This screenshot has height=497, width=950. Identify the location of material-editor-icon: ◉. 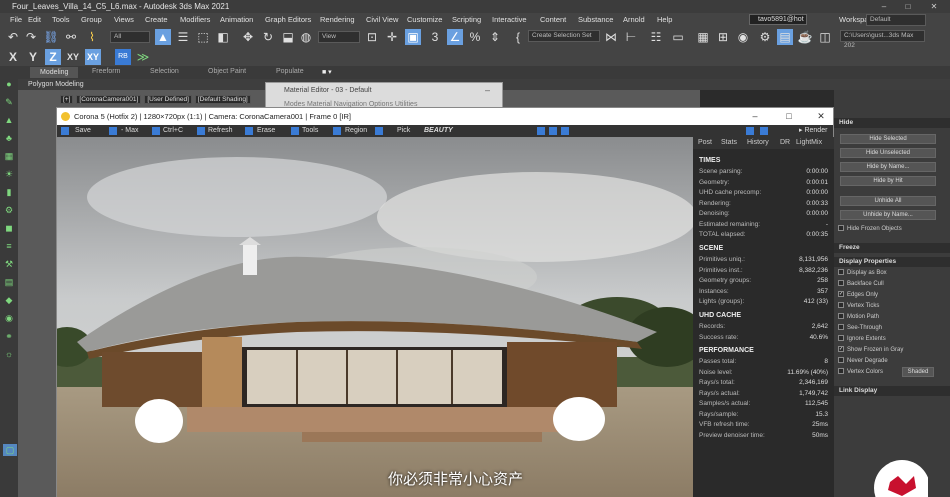
(743, 37).